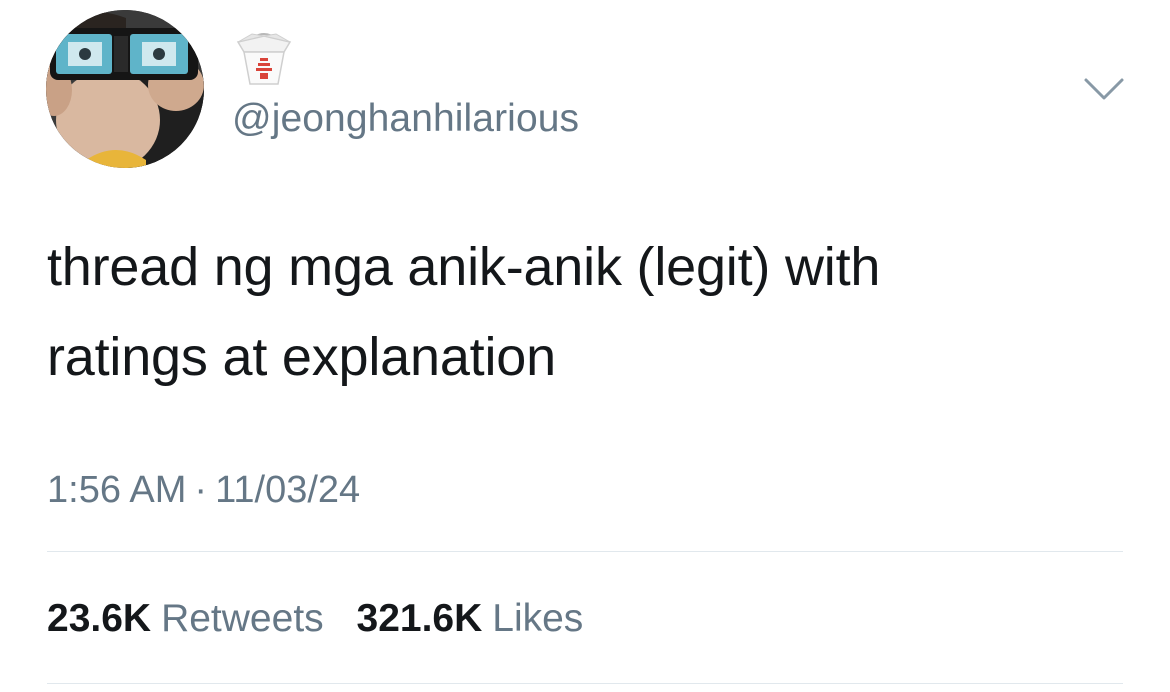 The height and width of the screenshot is (692, 1170). Describe the element at coordinates (301, 357) in the screenshot. I see `tweet-text-line: ratings at explanation` at that location.